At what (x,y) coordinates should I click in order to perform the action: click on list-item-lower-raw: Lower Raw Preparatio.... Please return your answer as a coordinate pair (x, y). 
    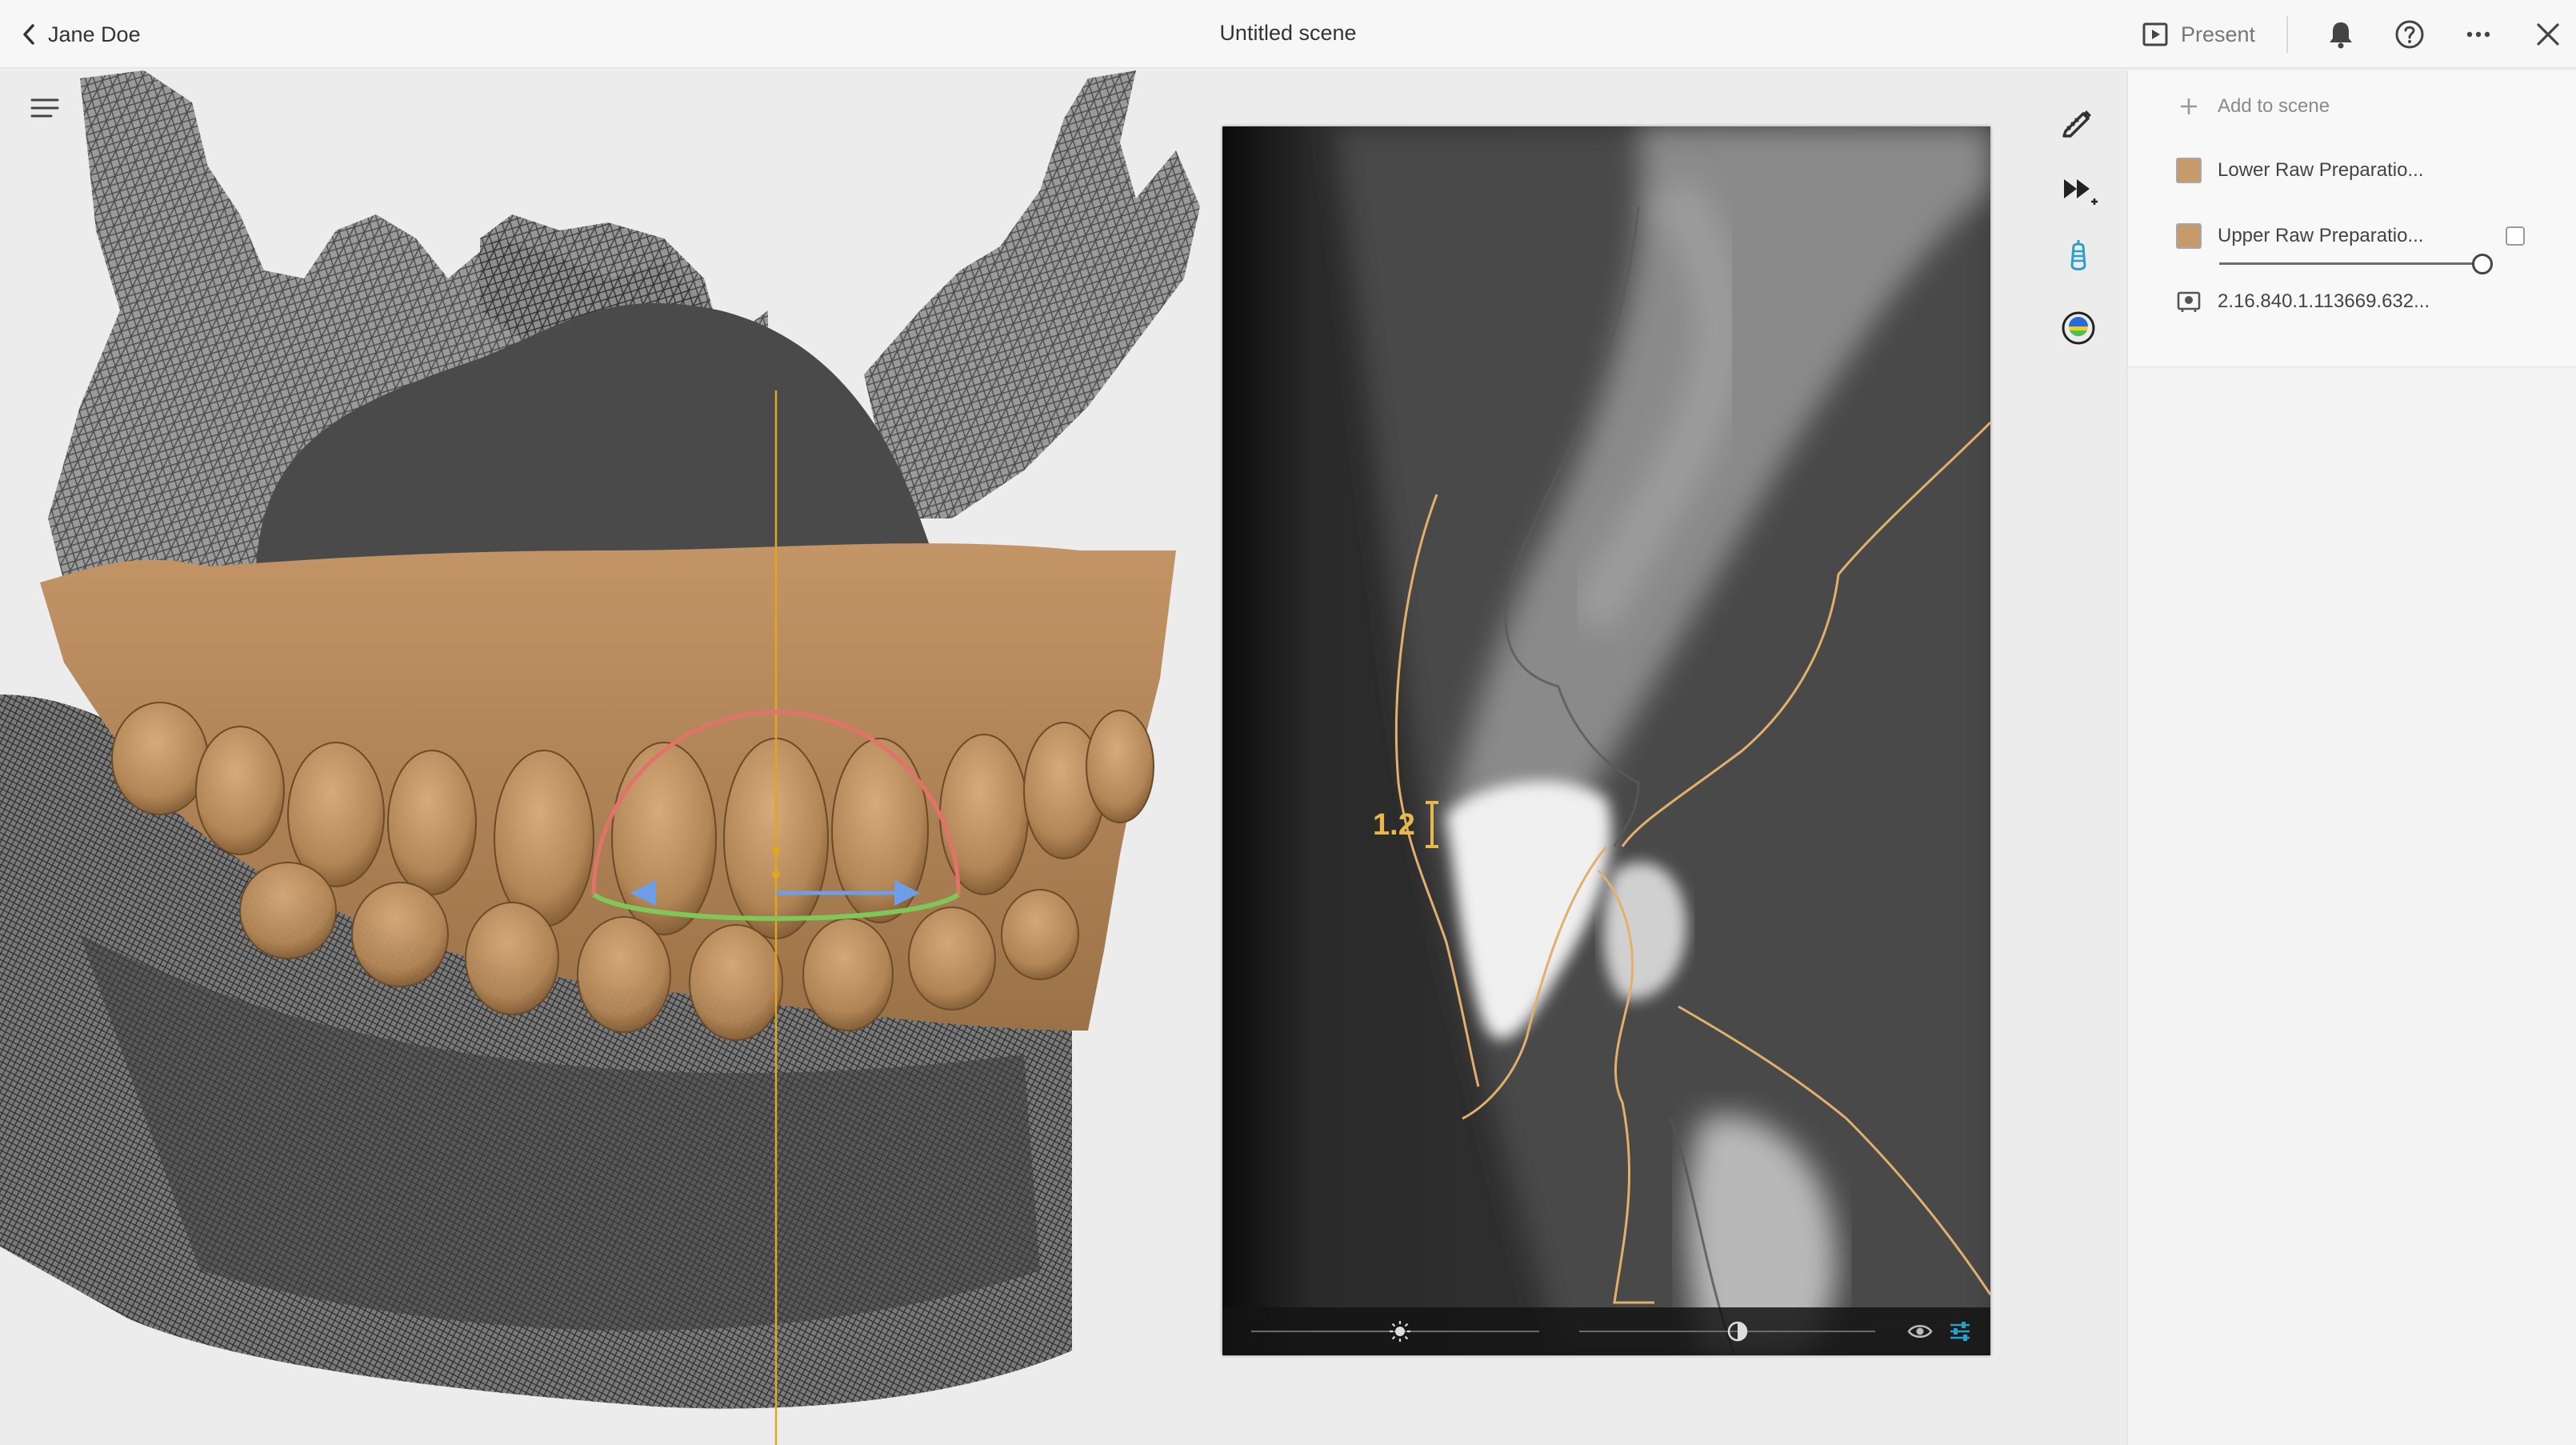
    Looking at the image, I should click on (2352, 170).